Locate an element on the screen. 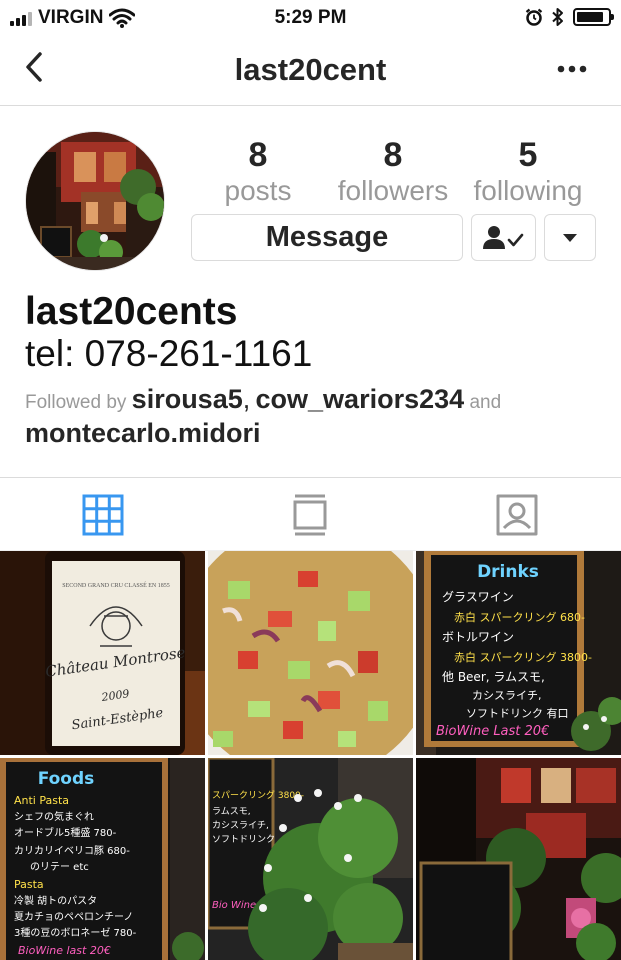  stat-followers: 8 followers is located at coordinates (393, 171).